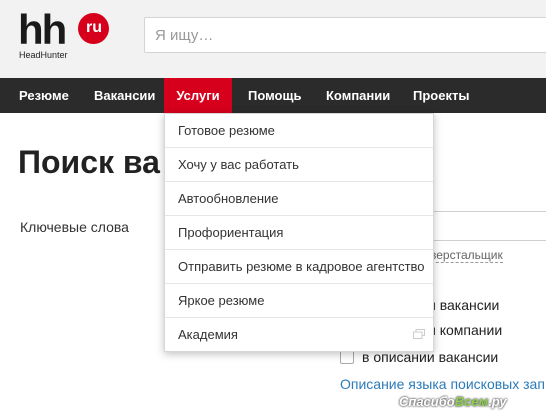 The image size is (546, 420). Describe the element at coordinates (43, 55) in the screenshot. I see `logo-subtitle: HeadHunter` at that location.